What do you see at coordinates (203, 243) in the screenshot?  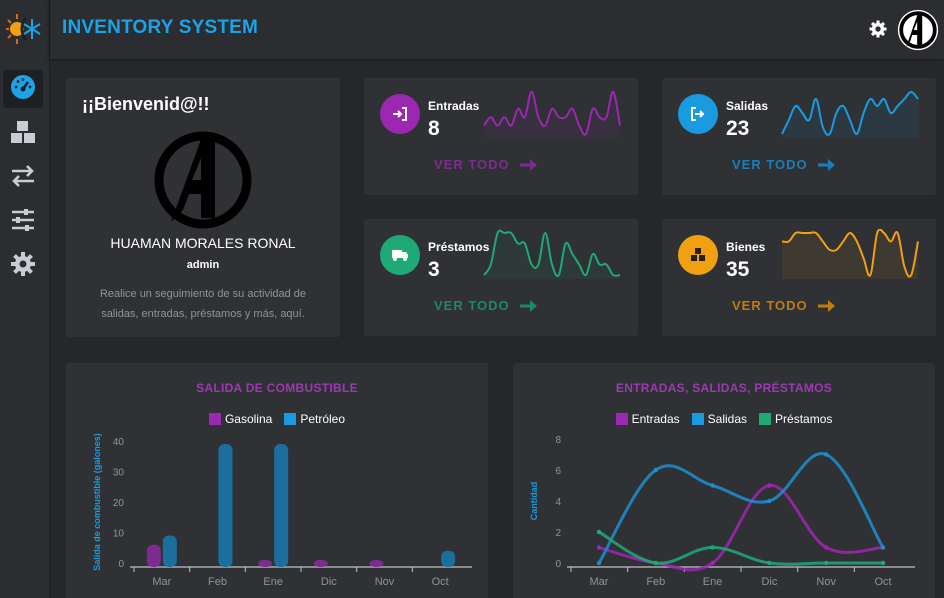 I see `user-name: HUAMAN MORALES RONAL` at bounding box center [203, 243].